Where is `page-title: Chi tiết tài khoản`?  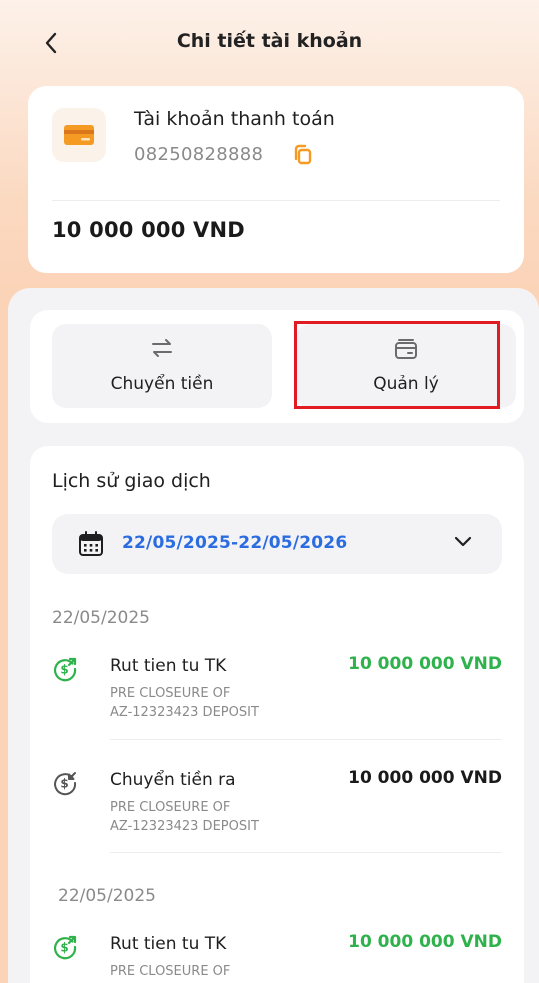 page-title: Chi tiết tài khoản is located at coordinates (269, 41).